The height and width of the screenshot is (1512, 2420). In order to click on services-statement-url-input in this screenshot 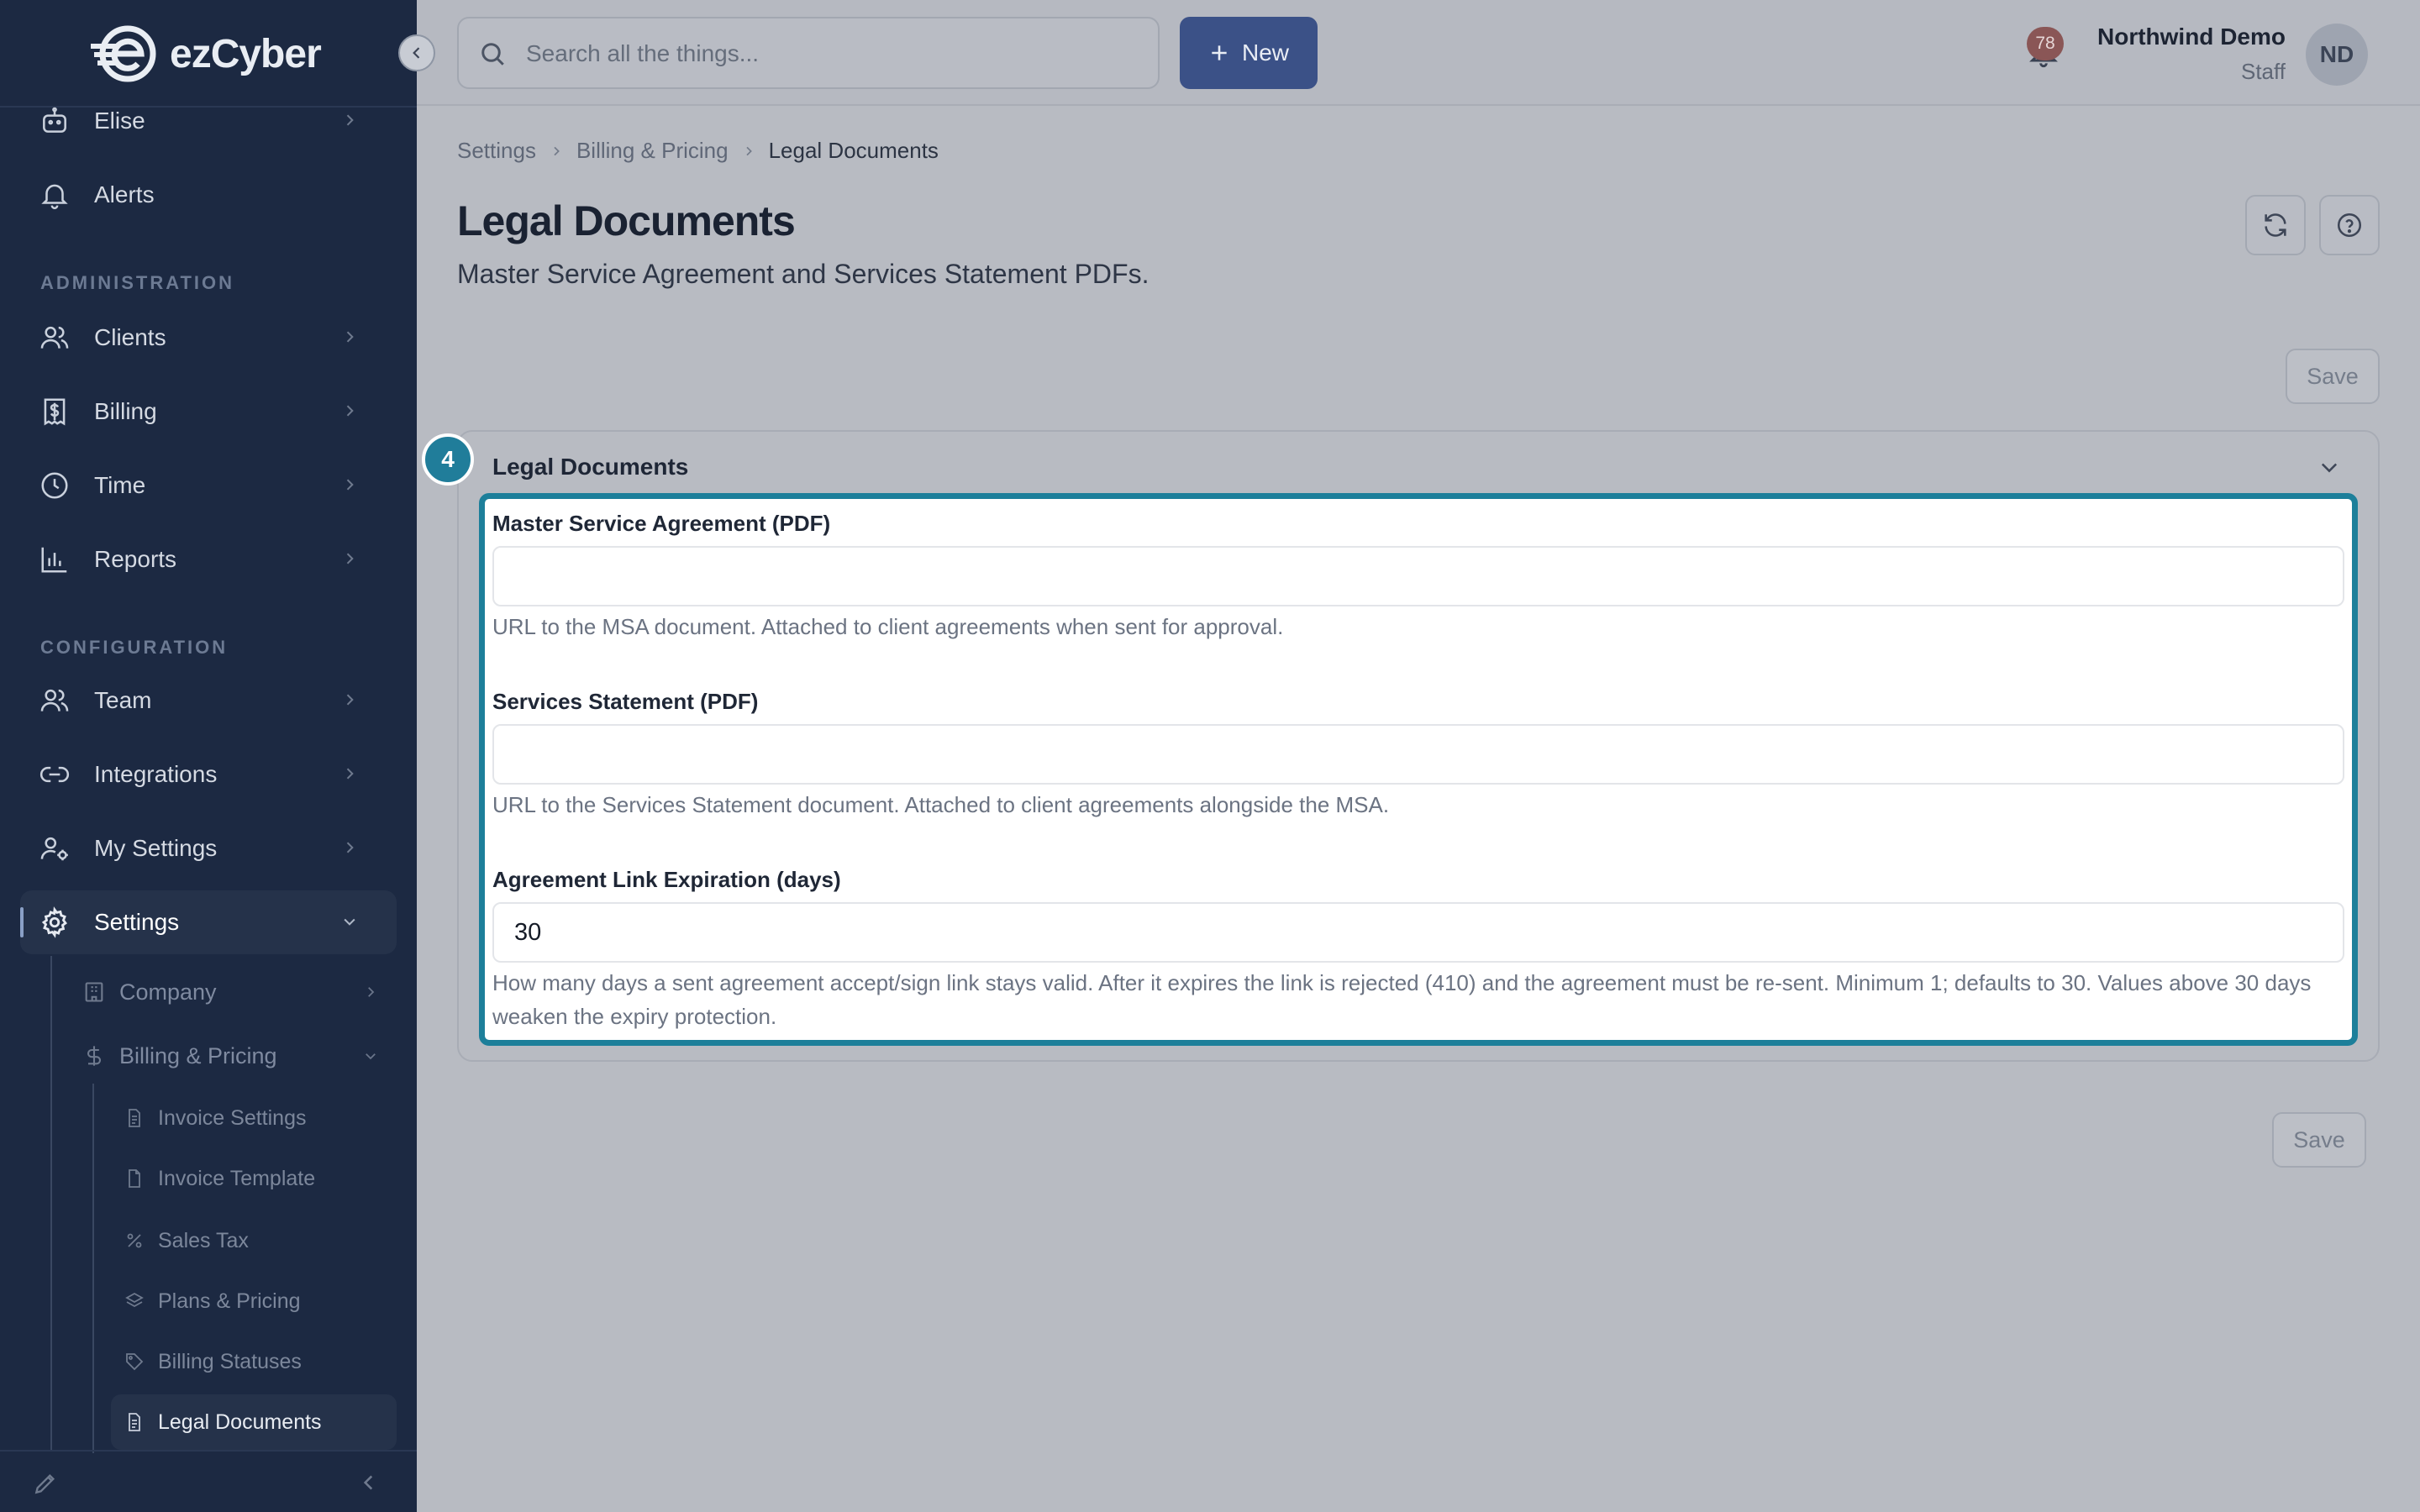, I will do `click(1418, 754)`.